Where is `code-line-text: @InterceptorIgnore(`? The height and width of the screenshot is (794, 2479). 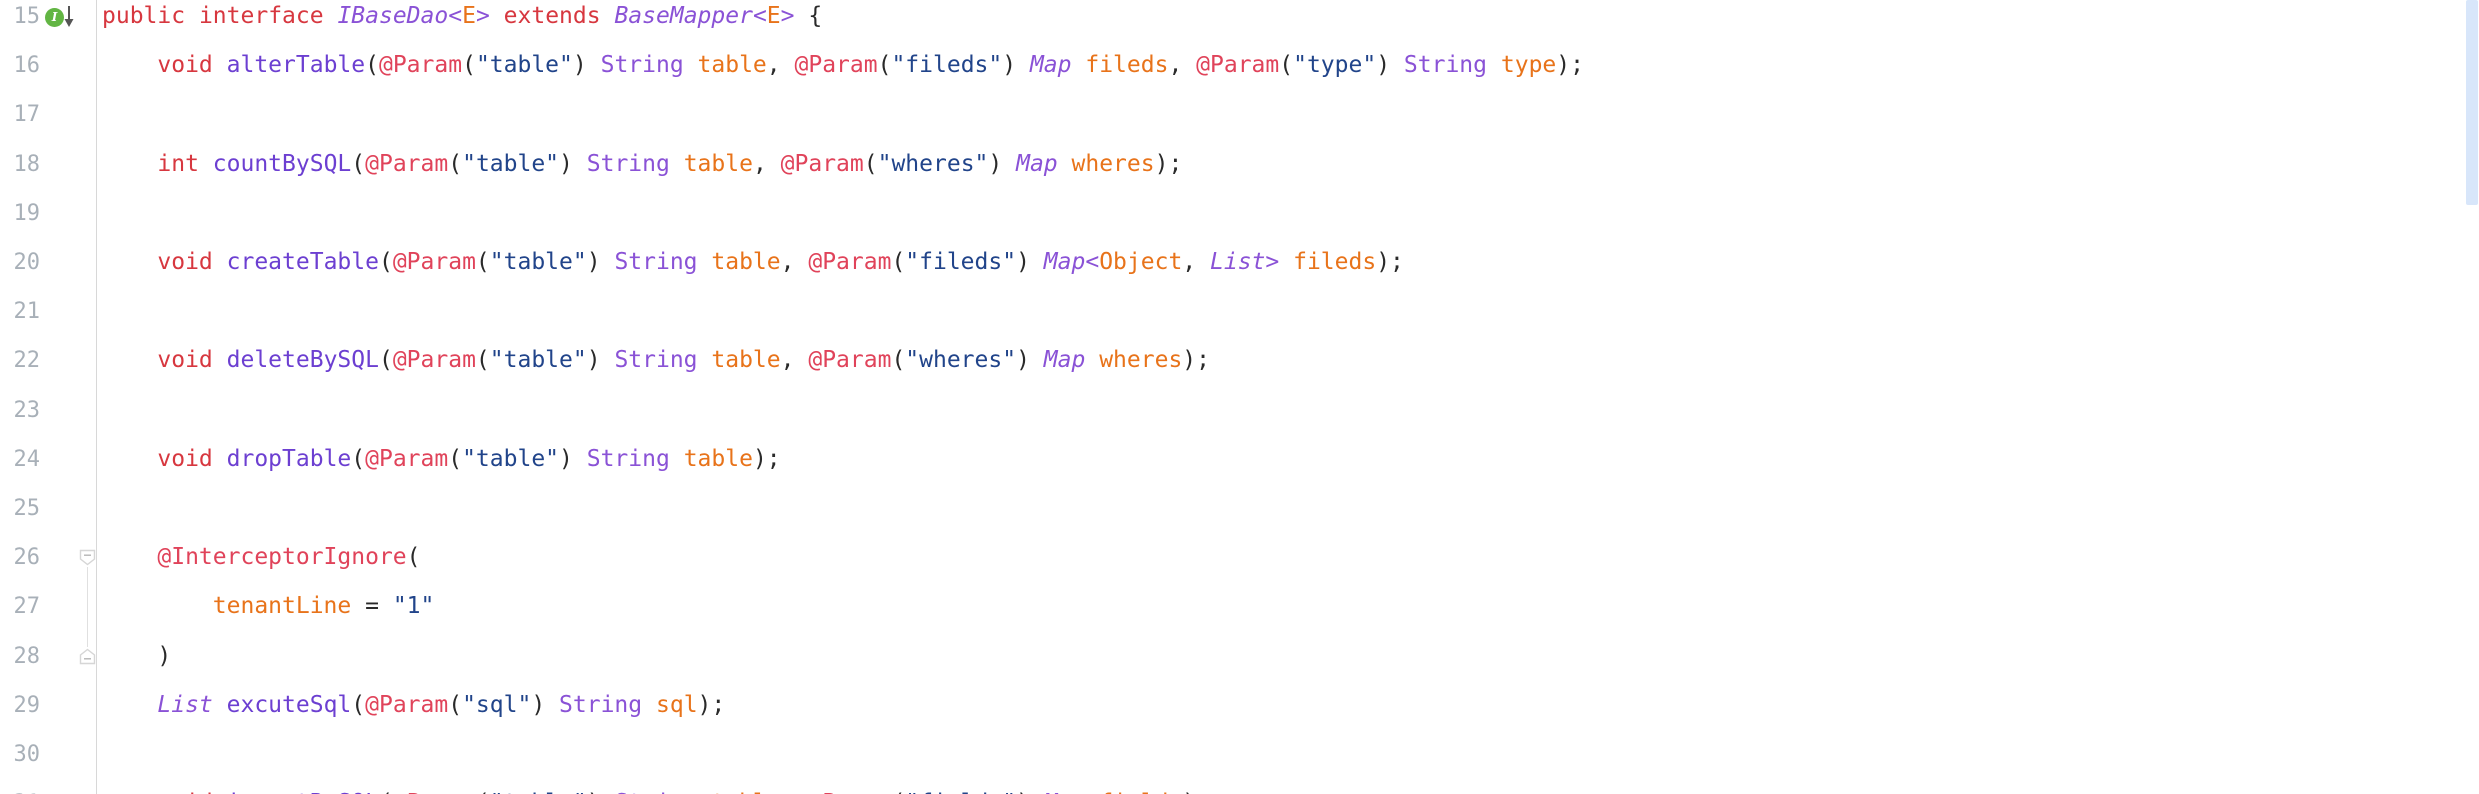
code-line-text: @InterceptorIgnore( is located at coordinates (261, 557).